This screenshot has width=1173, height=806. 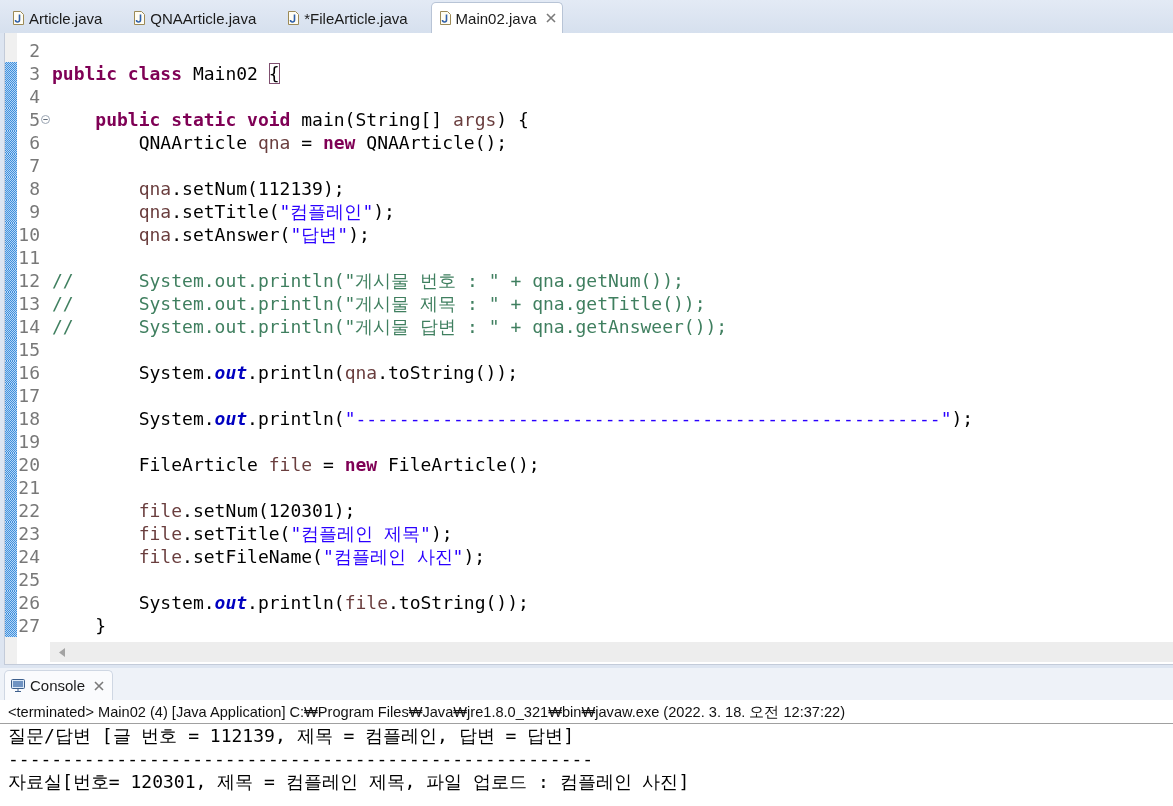 I want to click on code-line: file.setTitle("컴플레인 제목");, so click(x=295, y=533).